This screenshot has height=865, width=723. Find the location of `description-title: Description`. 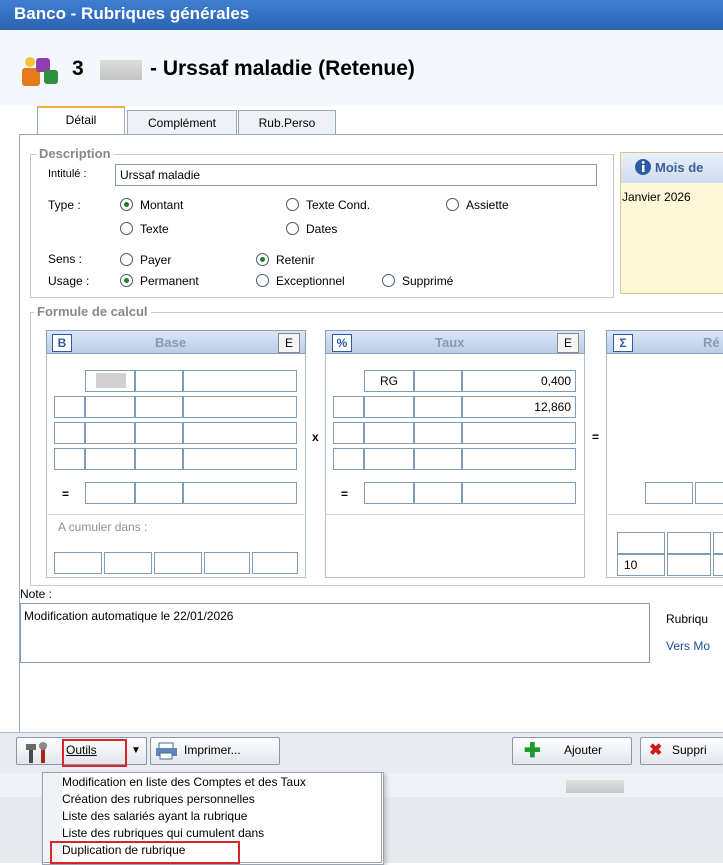

description-title: Description is located at coordinates (75, 153).